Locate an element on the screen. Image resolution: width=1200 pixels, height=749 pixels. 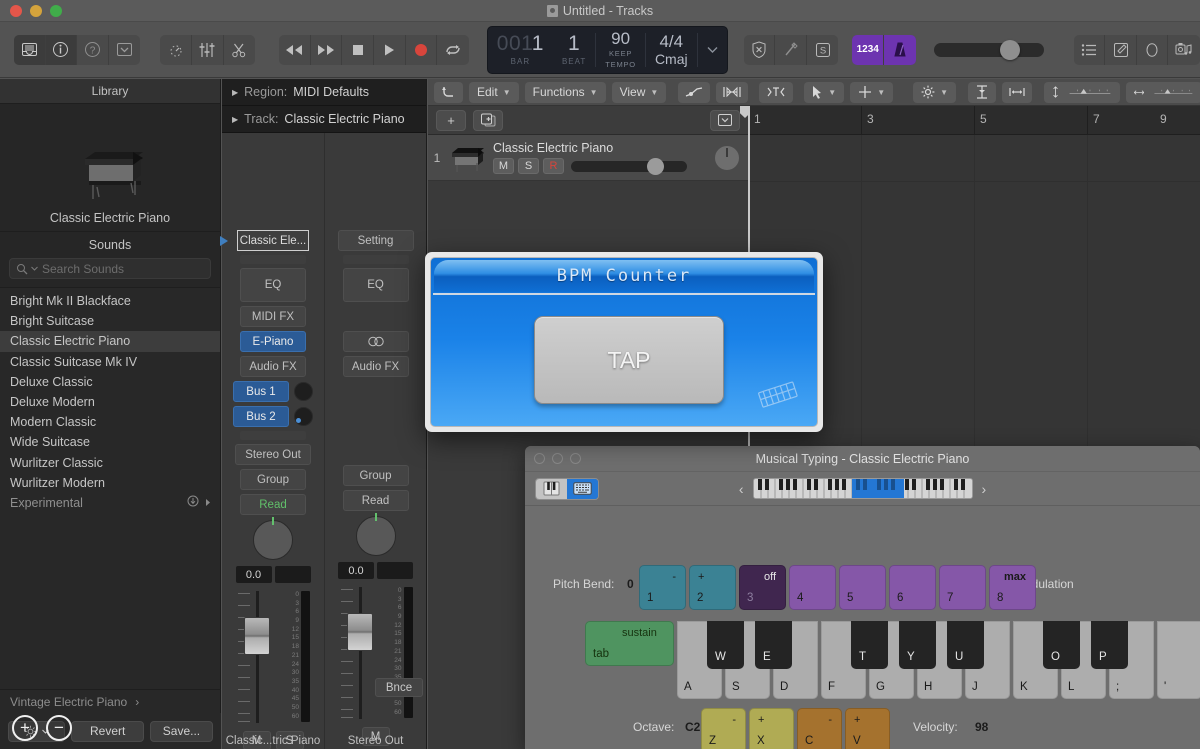
disclosure-triangle-icon: ▶ is located at coordinates (235, 119).